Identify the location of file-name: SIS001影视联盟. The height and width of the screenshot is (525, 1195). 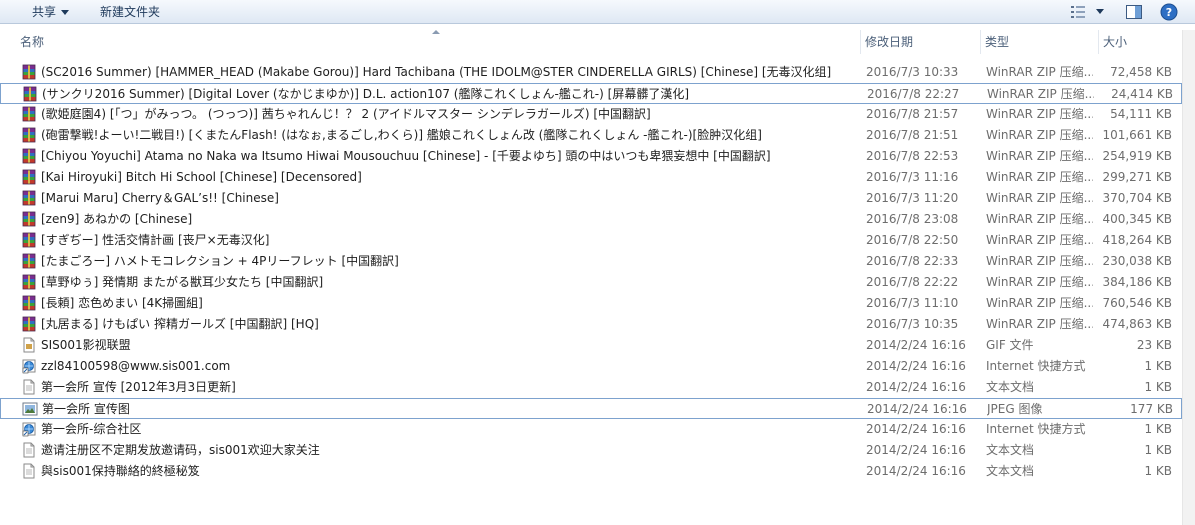
(86, 345).